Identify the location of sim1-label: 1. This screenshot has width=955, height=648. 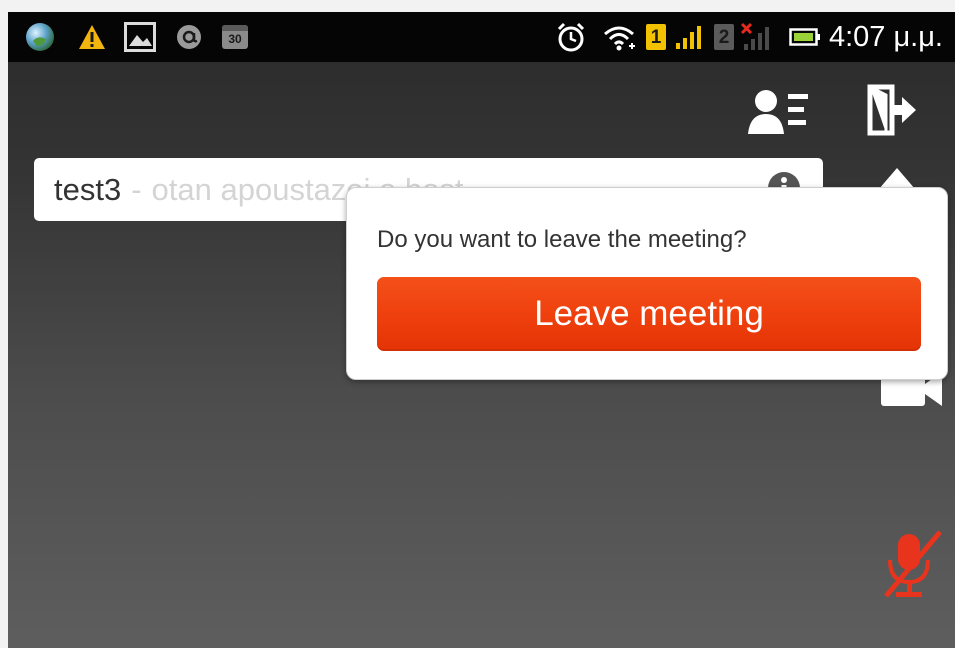
(656, 37).